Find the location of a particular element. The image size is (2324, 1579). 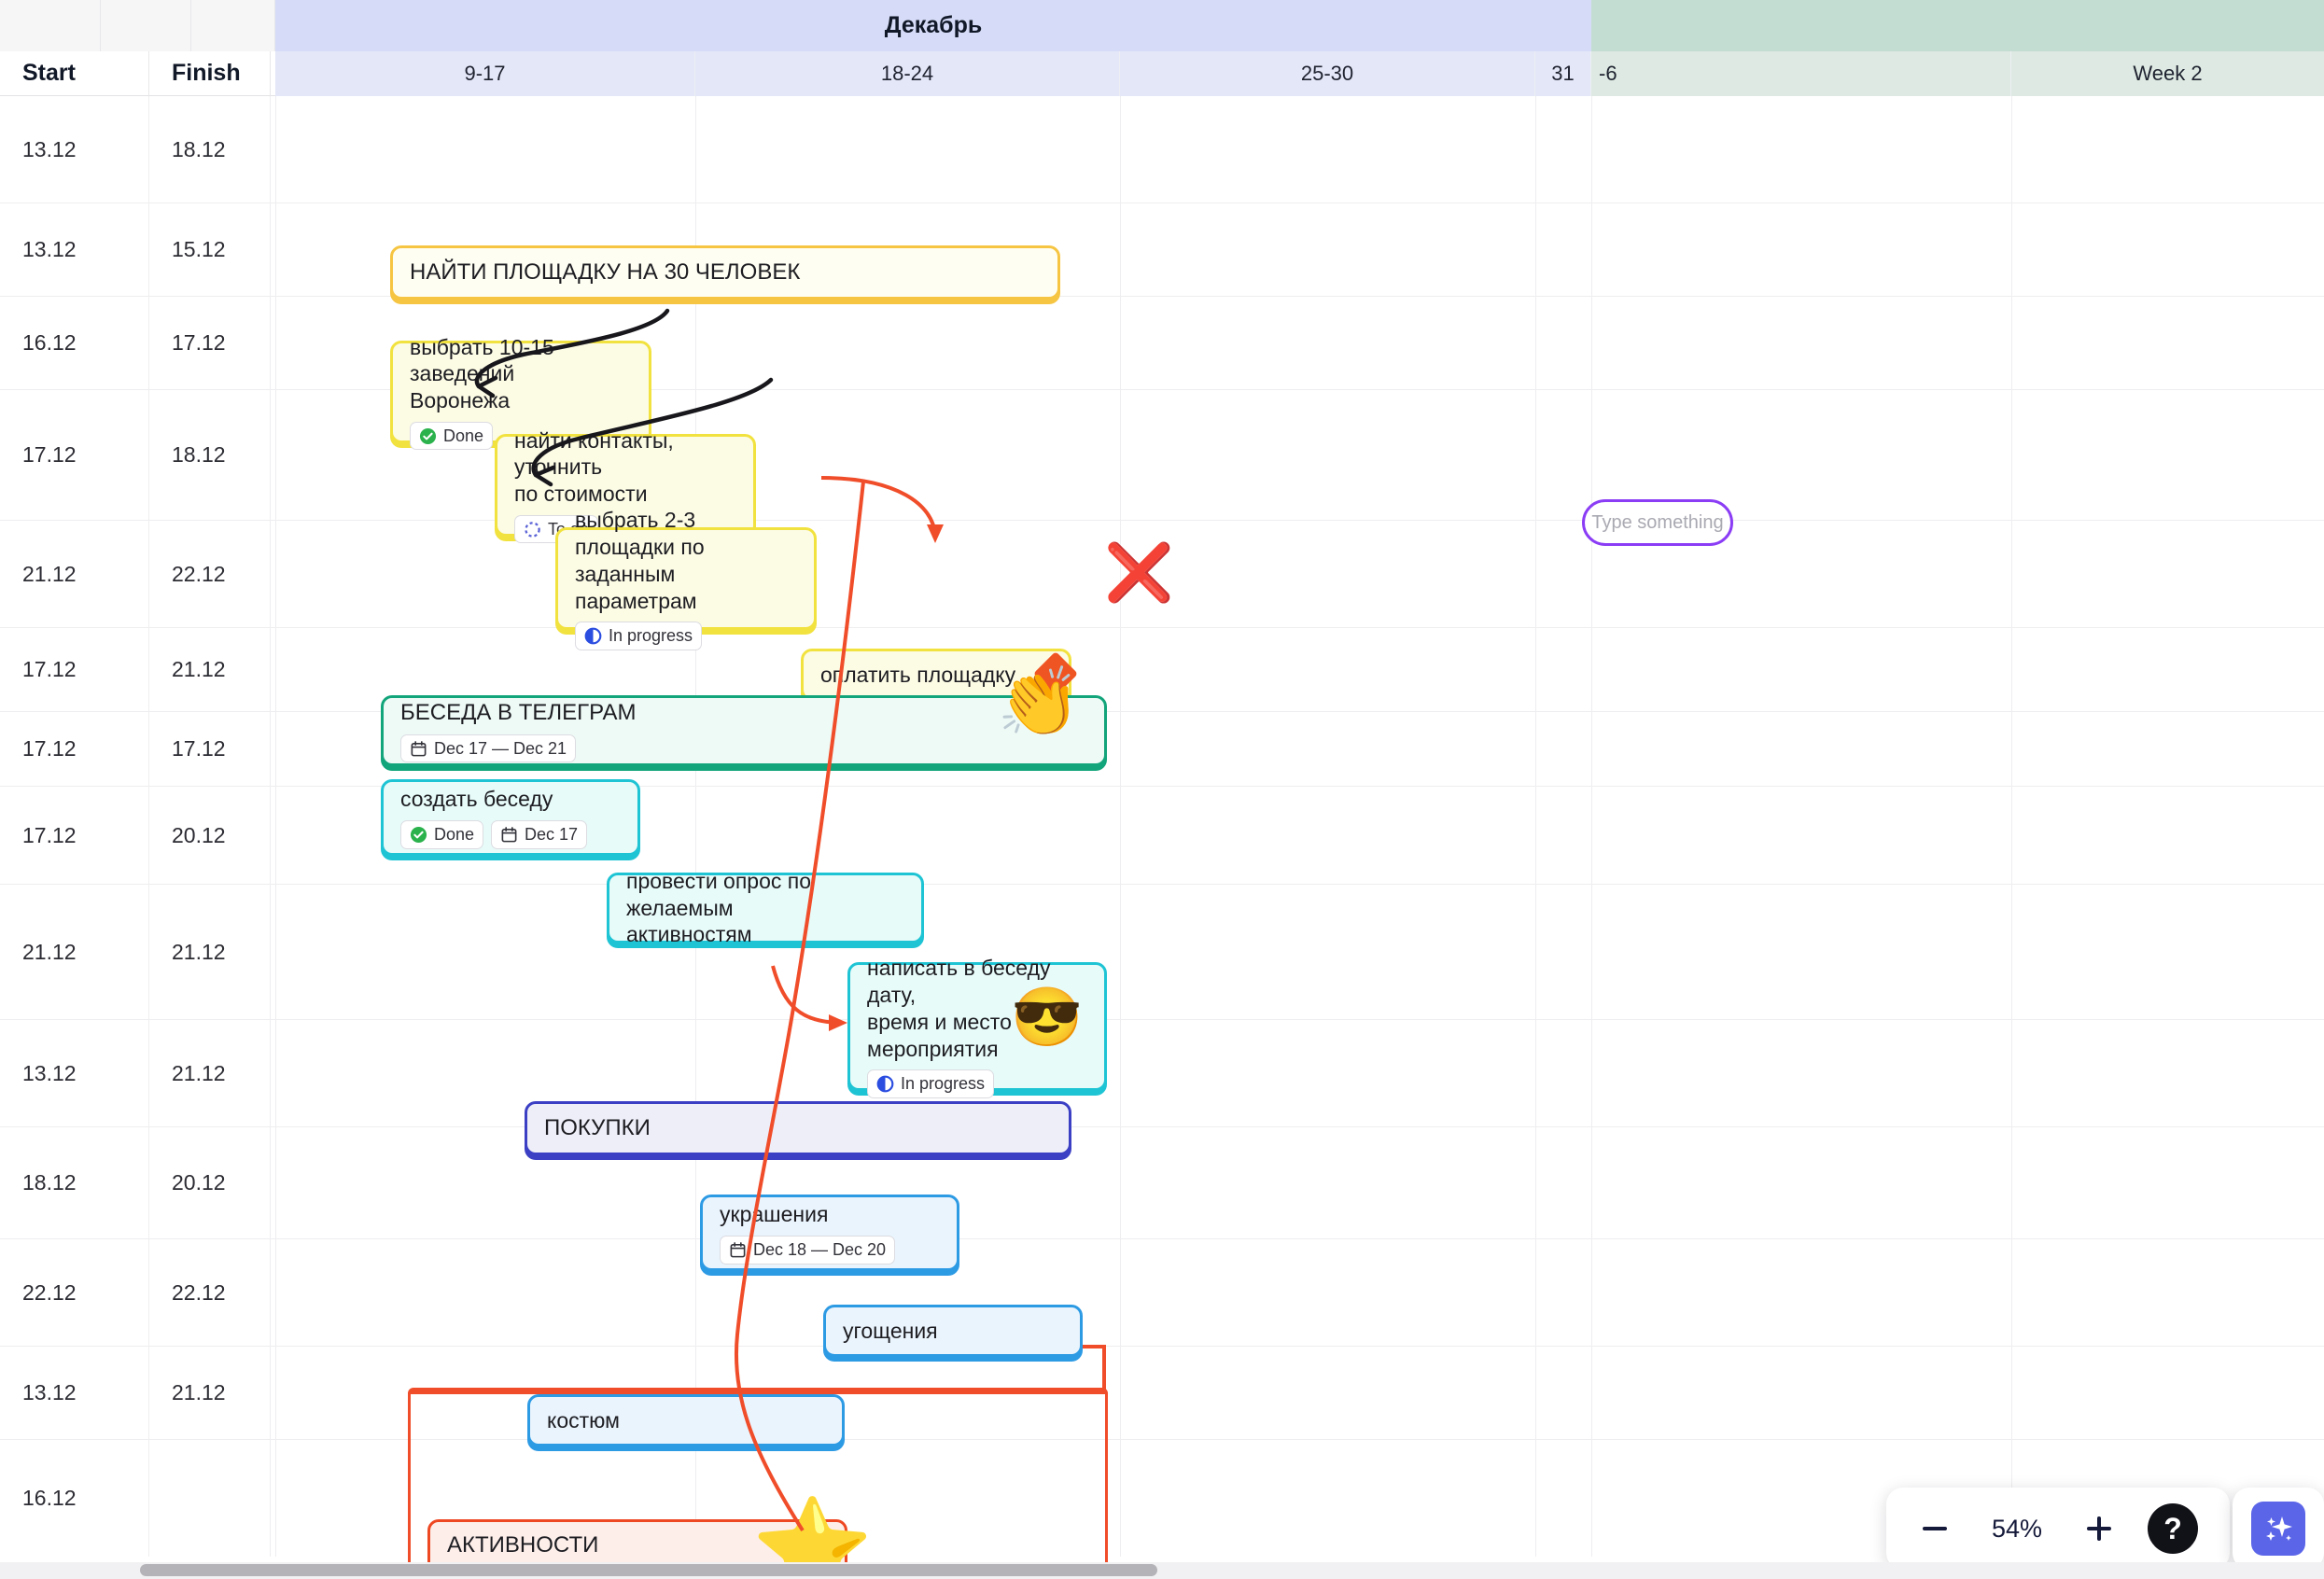

table-row: 13.12 15.12 is located at coordinates (1162, 250).